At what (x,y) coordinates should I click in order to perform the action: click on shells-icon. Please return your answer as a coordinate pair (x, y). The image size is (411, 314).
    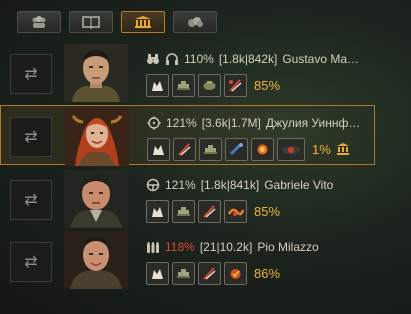
    Looking at the image, I should click on (153, 247).